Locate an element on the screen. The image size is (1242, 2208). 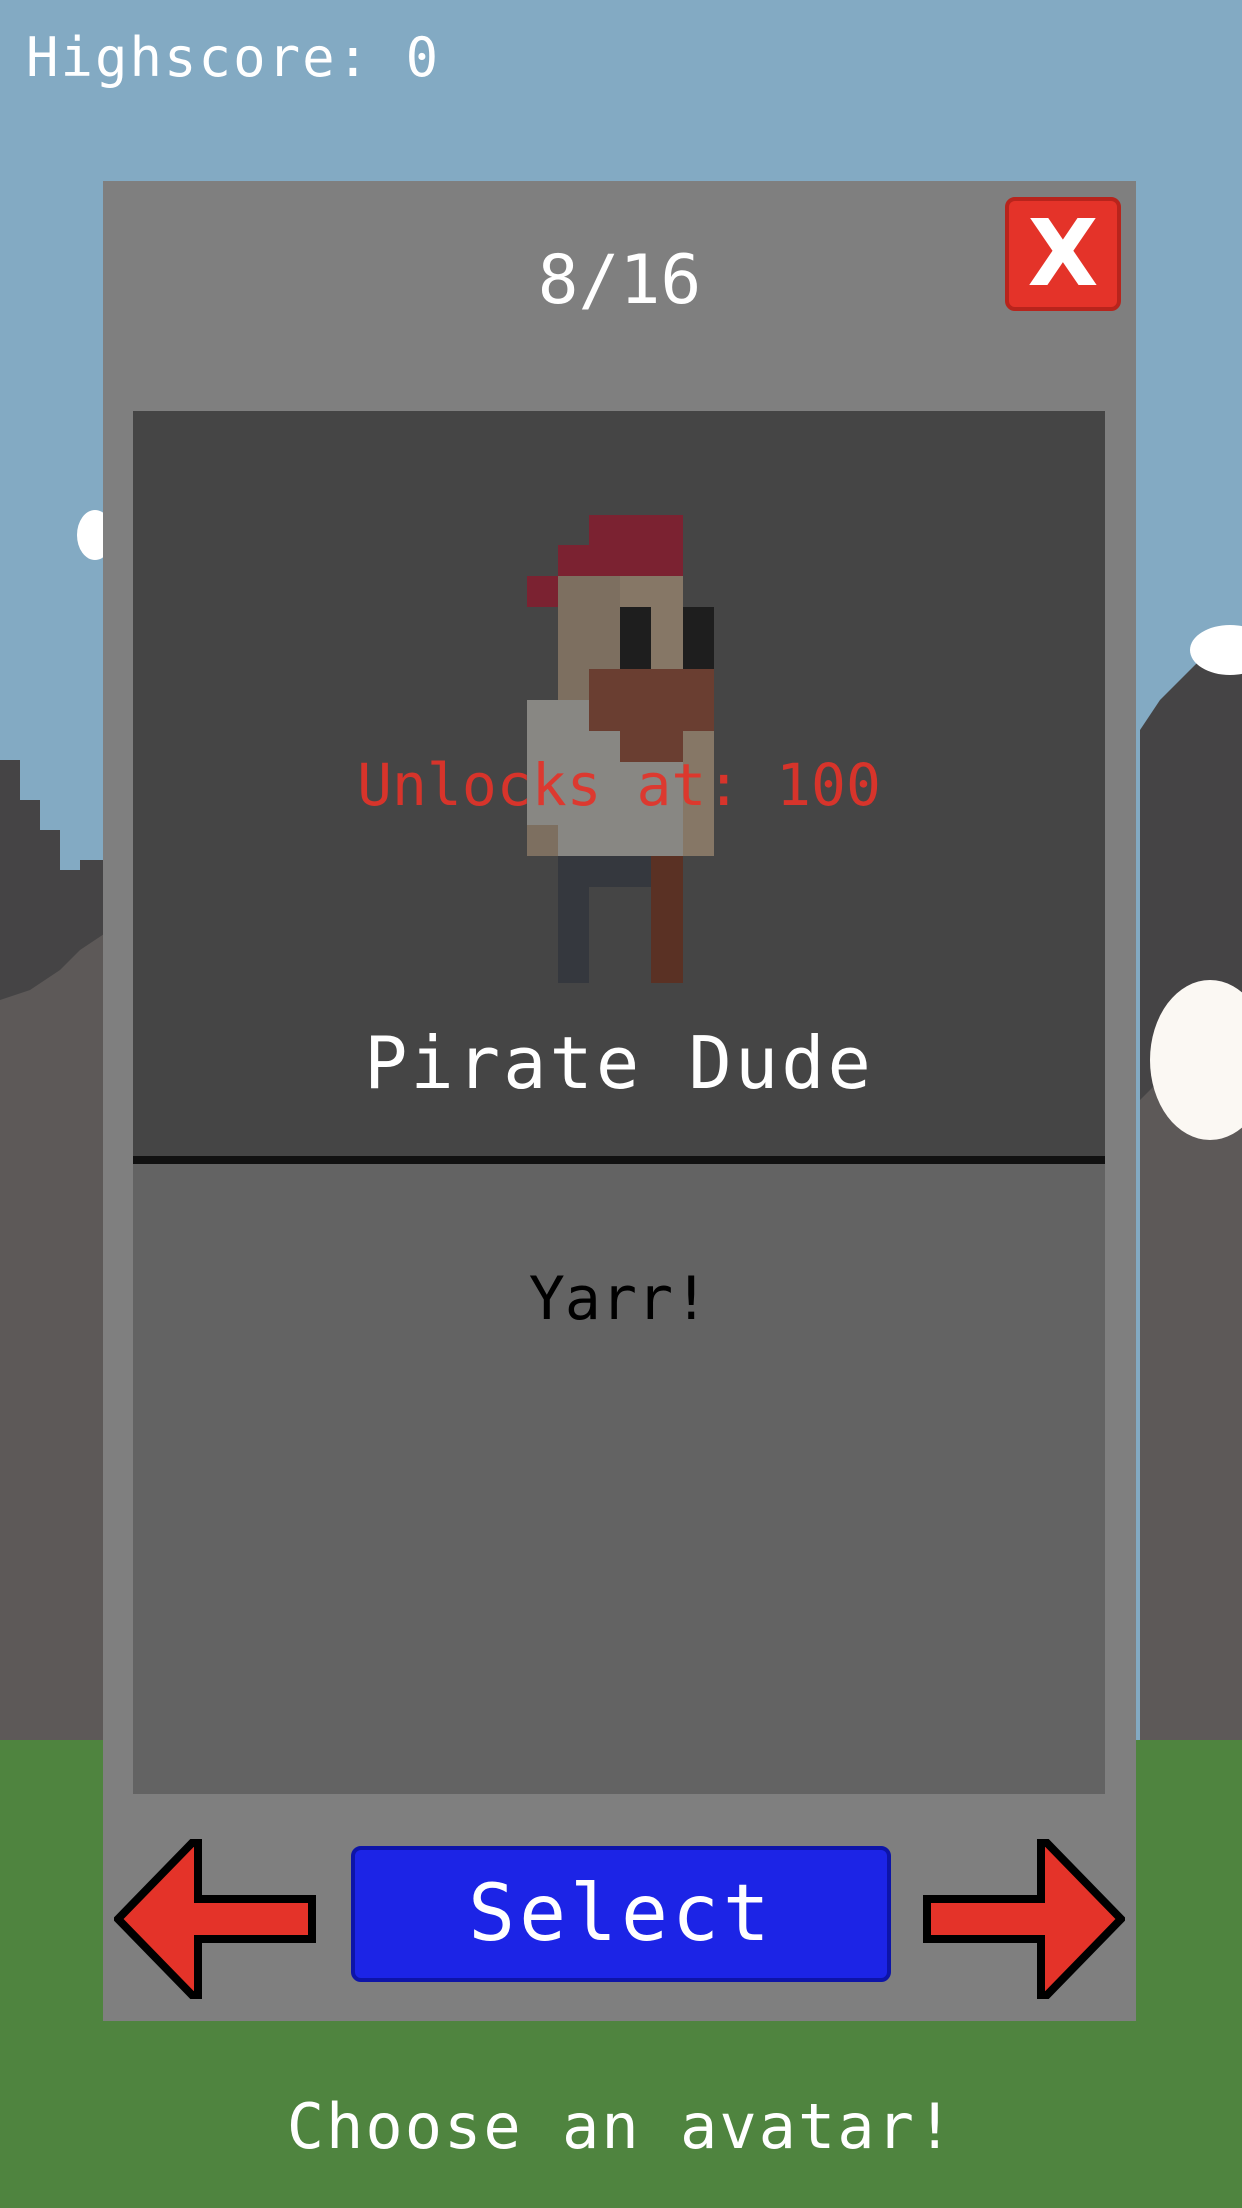
close-icon: X is located at coordinates (1063, 253).